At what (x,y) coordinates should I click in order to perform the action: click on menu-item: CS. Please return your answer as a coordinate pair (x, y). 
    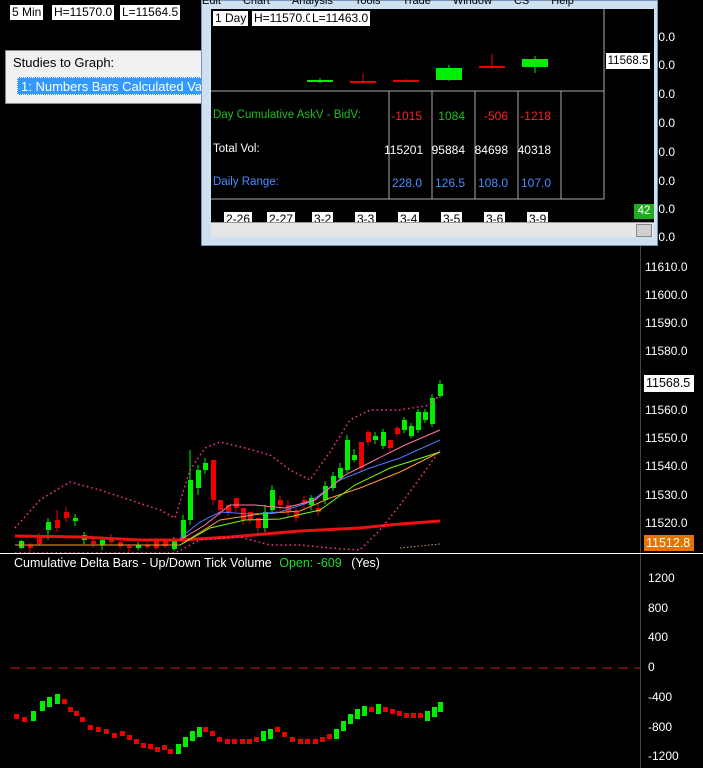
    Looking at the image, I should click on (521, 3).